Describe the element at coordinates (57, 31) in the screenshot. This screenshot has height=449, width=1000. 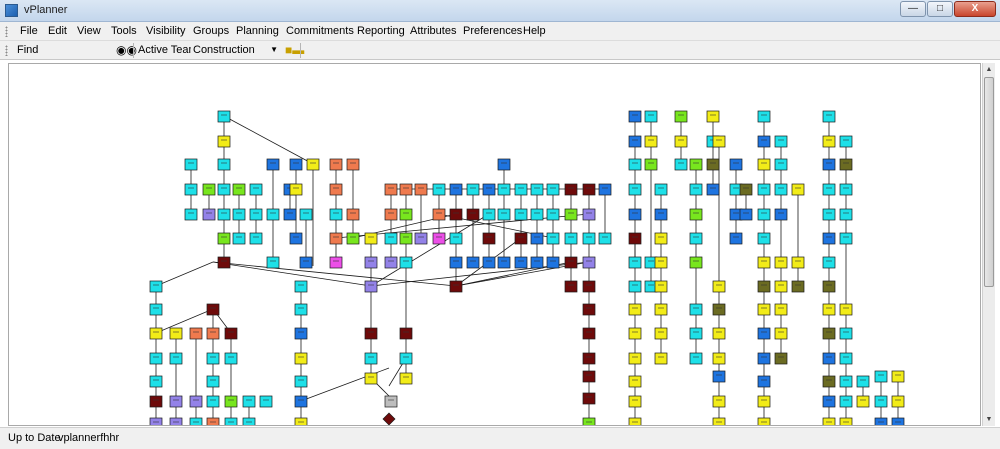
I see `menu-edit: Edit` at that location.